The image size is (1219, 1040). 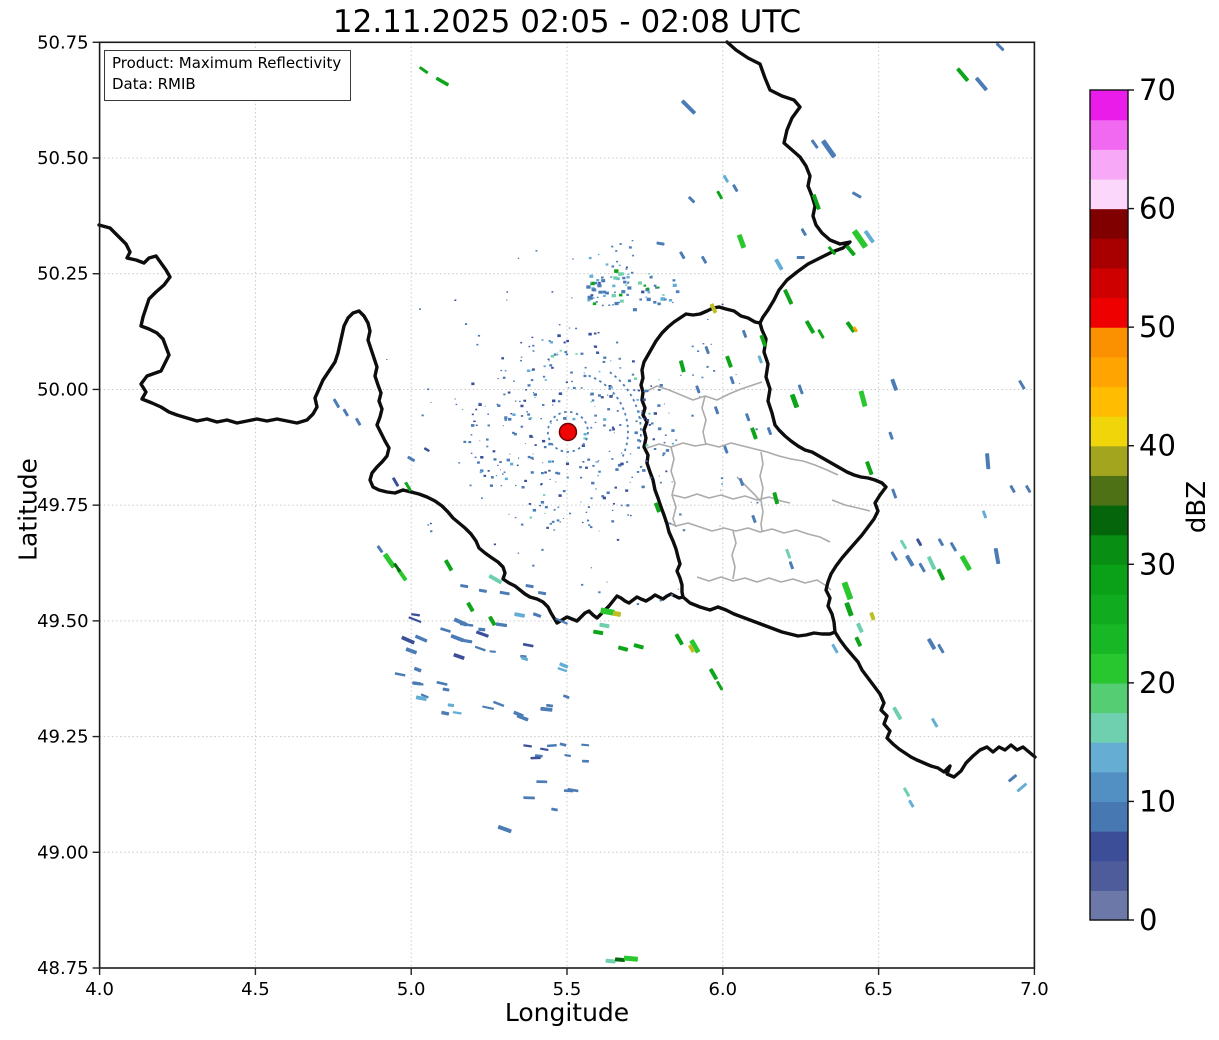 What do you see at coordinates (154, 84) in the screenshot?
I see `data-source-line: Data: RMIB` at bounding box center [154, 84].